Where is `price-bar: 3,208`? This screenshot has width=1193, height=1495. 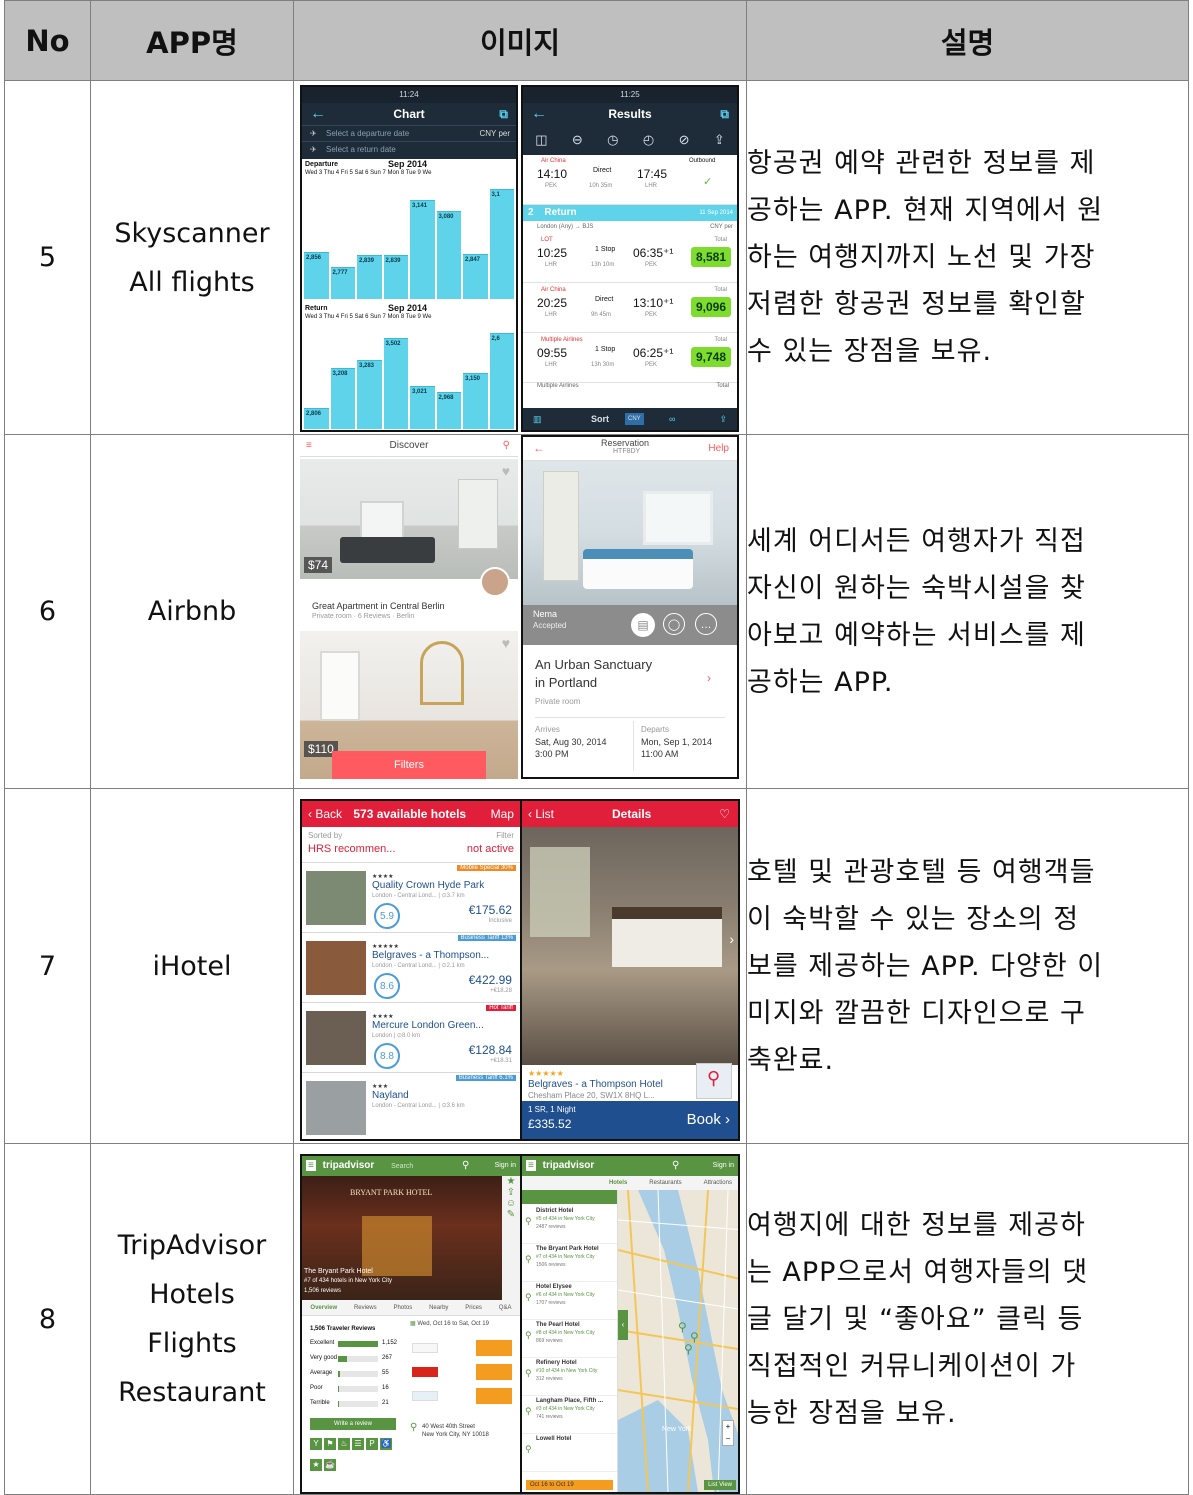 price-bar: 3,208 is located at coordinates (342, 398).